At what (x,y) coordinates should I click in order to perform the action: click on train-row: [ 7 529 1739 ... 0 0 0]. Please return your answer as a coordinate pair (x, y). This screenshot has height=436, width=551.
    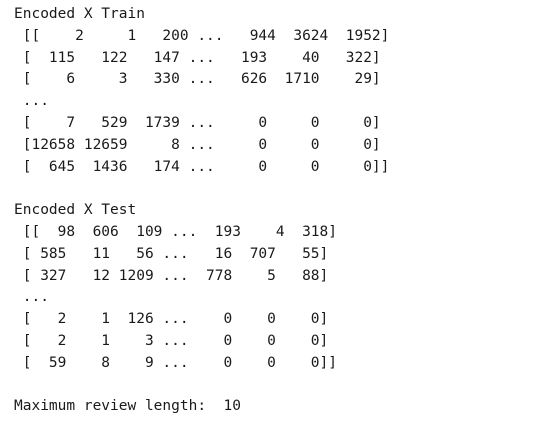
    Looking at the image, I should click on (197, 122).